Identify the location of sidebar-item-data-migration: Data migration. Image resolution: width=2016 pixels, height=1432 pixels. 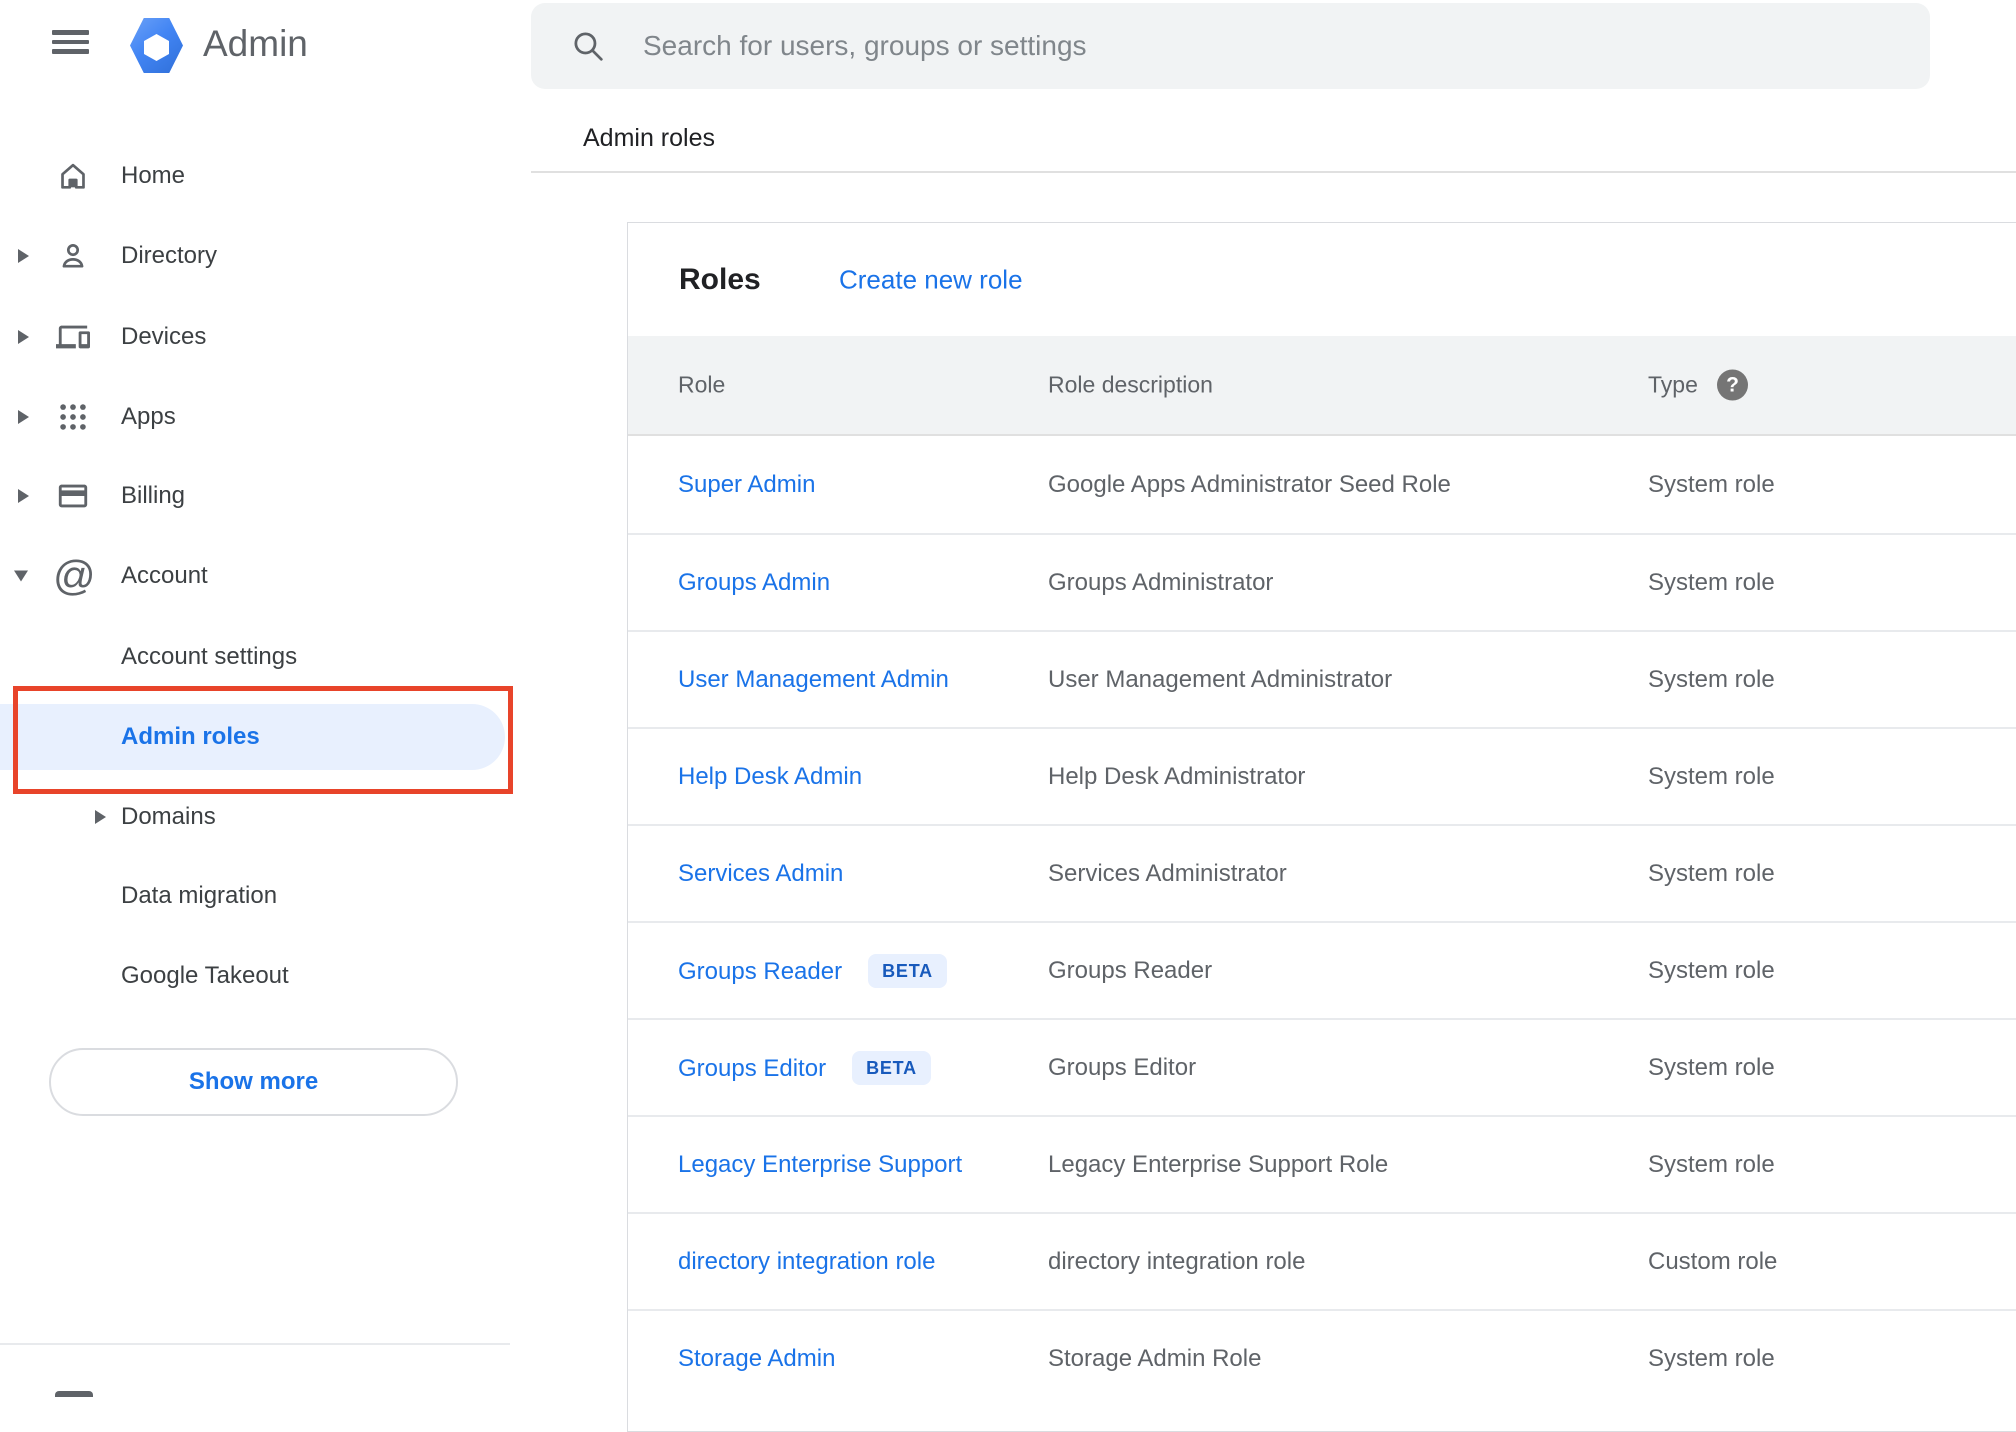
(260, 896).